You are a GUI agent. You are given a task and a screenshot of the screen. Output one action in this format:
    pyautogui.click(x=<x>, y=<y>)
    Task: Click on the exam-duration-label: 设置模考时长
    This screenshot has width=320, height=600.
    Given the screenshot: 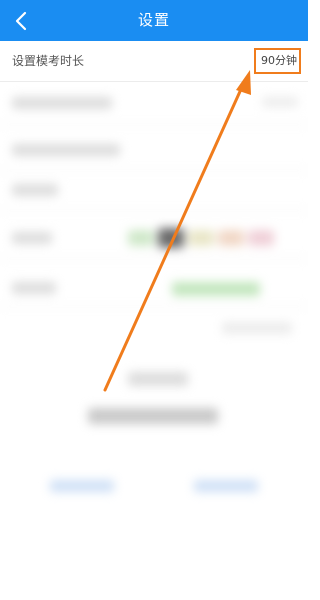 What is the action you would take?
    pyautogui.click(x=48, y=61)
    